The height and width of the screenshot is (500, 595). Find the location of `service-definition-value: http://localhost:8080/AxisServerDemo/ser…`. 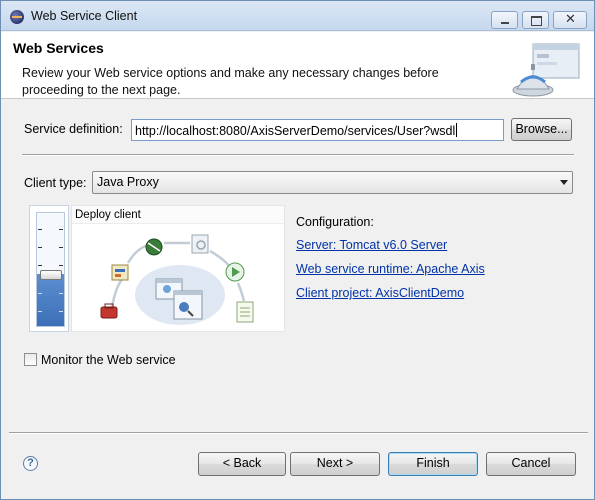

service-definition-value: http://localhost:8080/AxisServerDemo/ser… is located at coordinates (295, 131).